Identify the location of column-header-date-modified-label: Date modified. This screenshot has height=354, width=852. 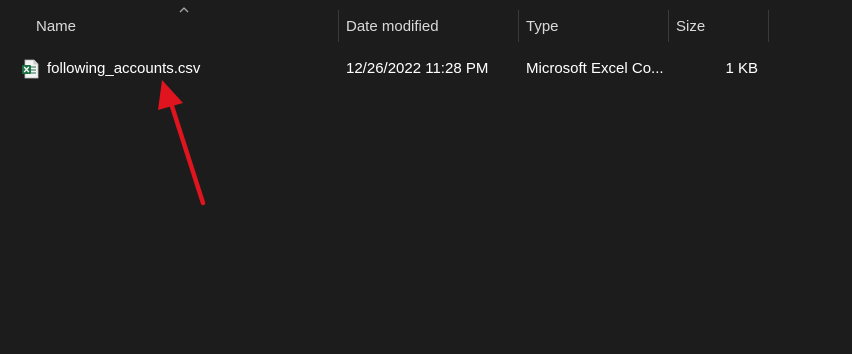
(392, 26).